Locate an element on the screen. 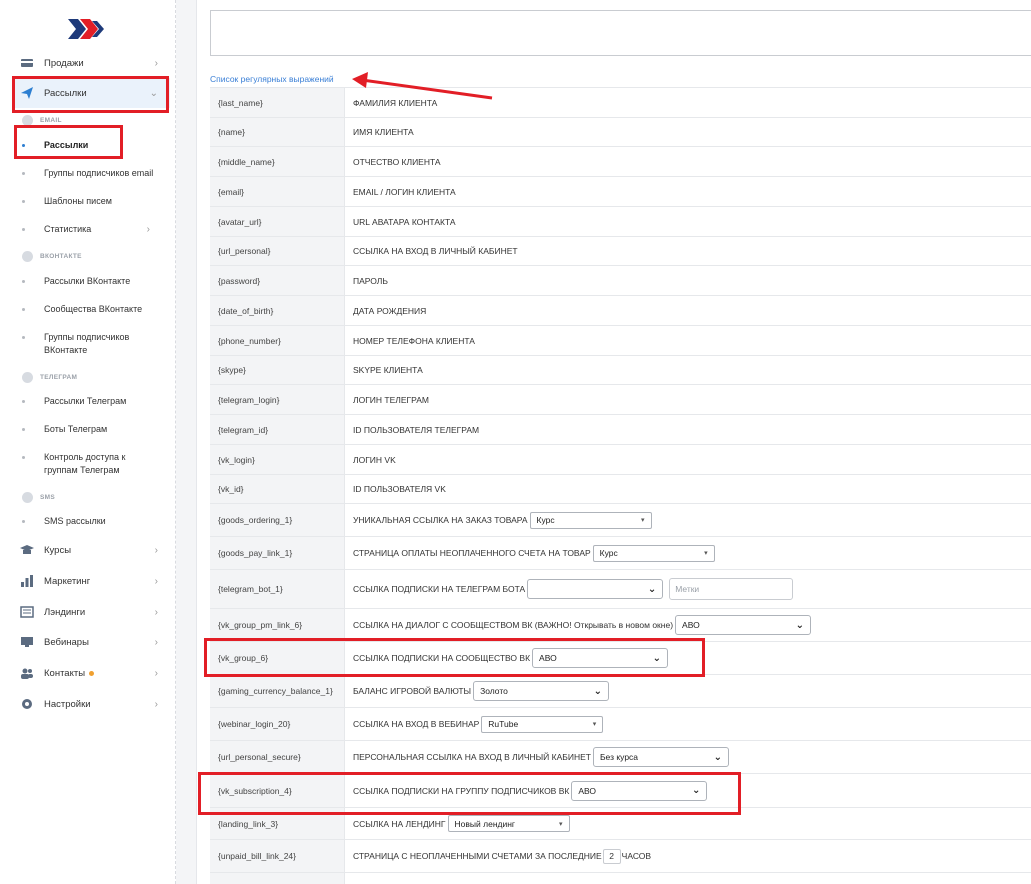 This screenshot has width=1031, height=884. variable-name: {webinar_login_20} is located at coordinates (277, 724).